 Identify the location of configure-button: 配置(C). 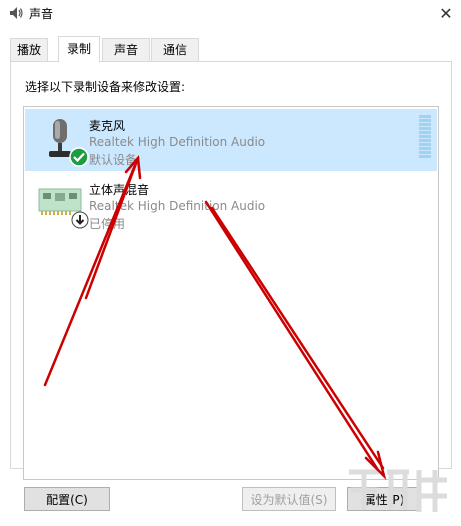
(67, 499).